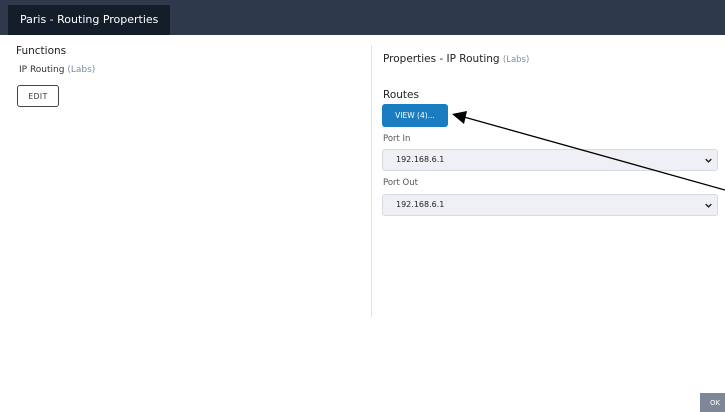 This screenshot has height=412, width=725. What do you see at coordinates (400, 183) in the screenshot?
I see `port-out-label: Port Out` at bounding box center [400, 183].